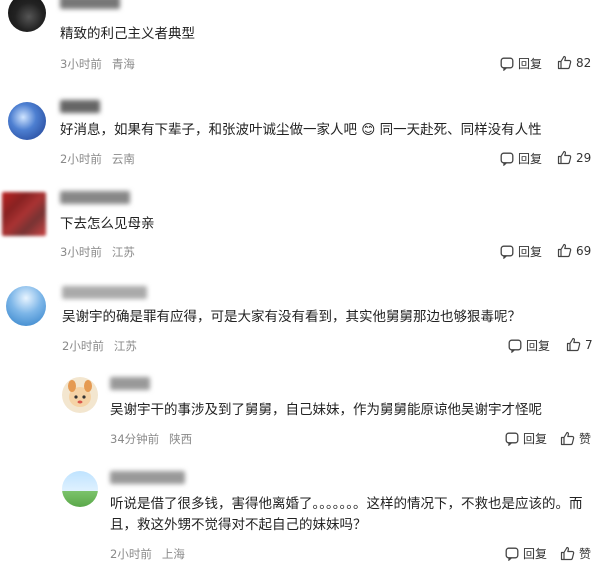 The width and height of the screenshot is (600, 567). Describe the element at coordinates (123, 64) in the screenshot. I see `comment-location: 青海` at that location.